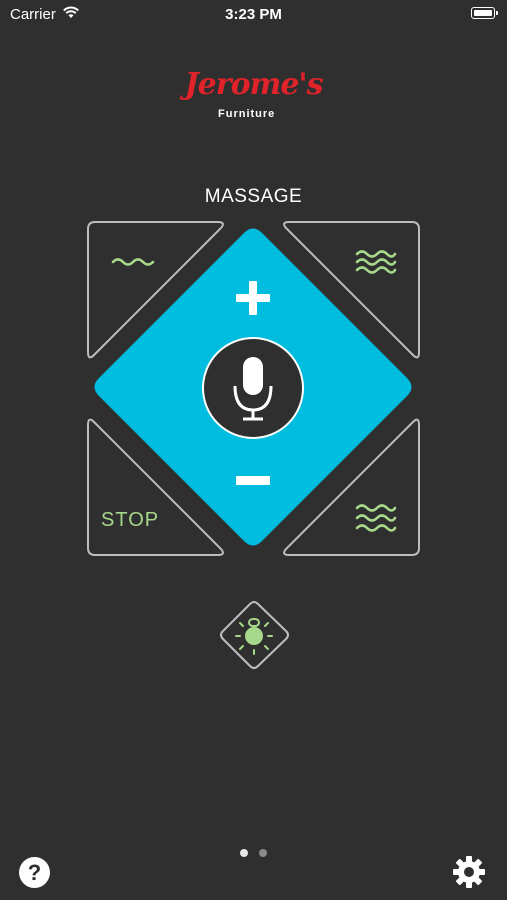 The height and width of the screenshot is (900, 507). I want to click on minus-button, so click(253, 480).